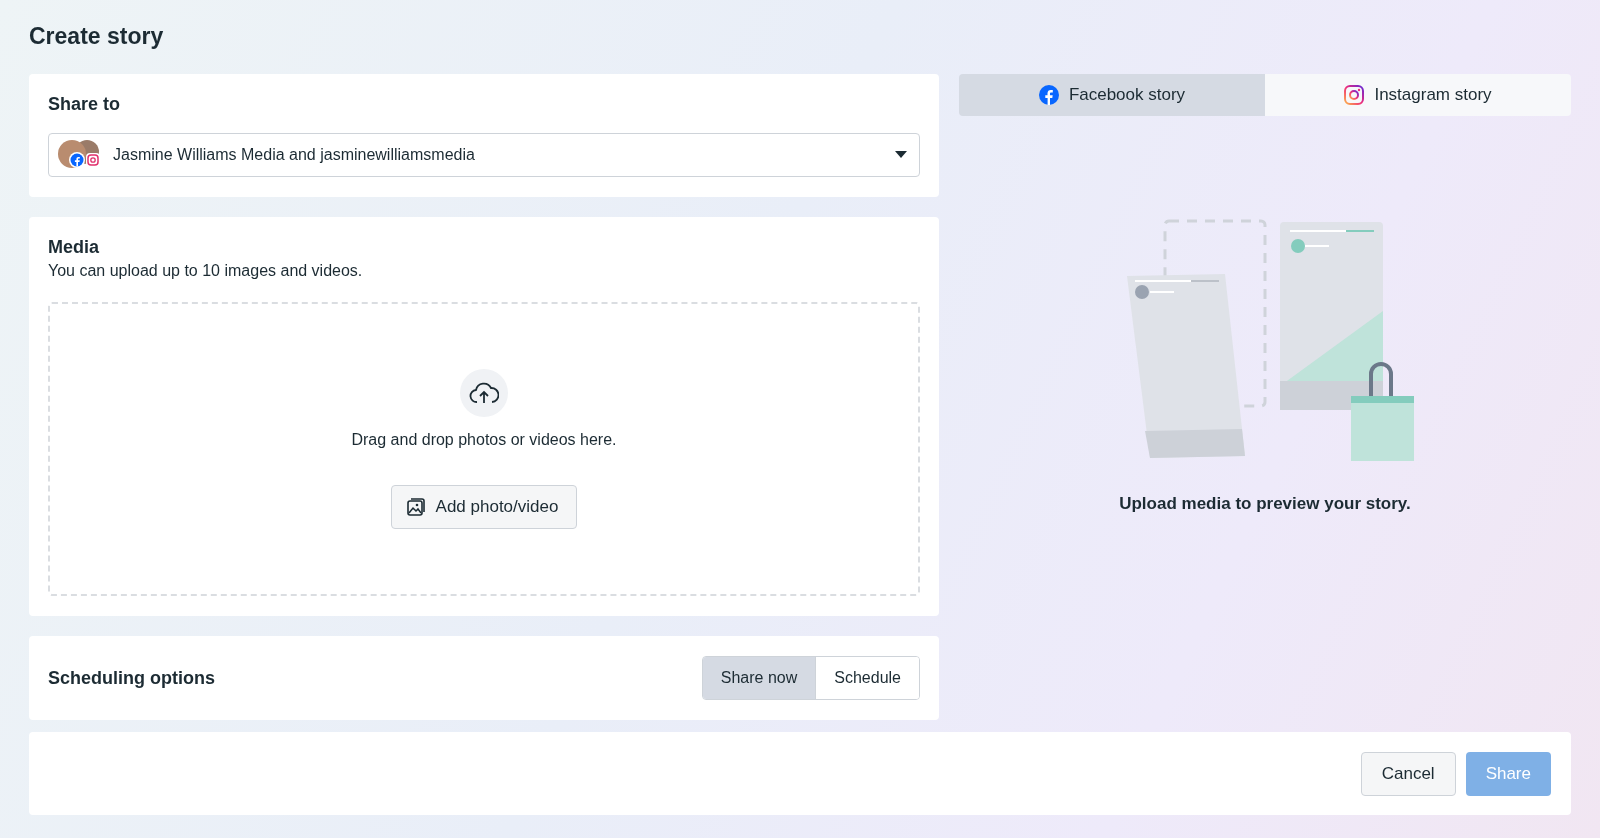  What do you see at coordinates (484, 393) in the screenshot?
I see `upload-icon` at bounding box center [484, 393].